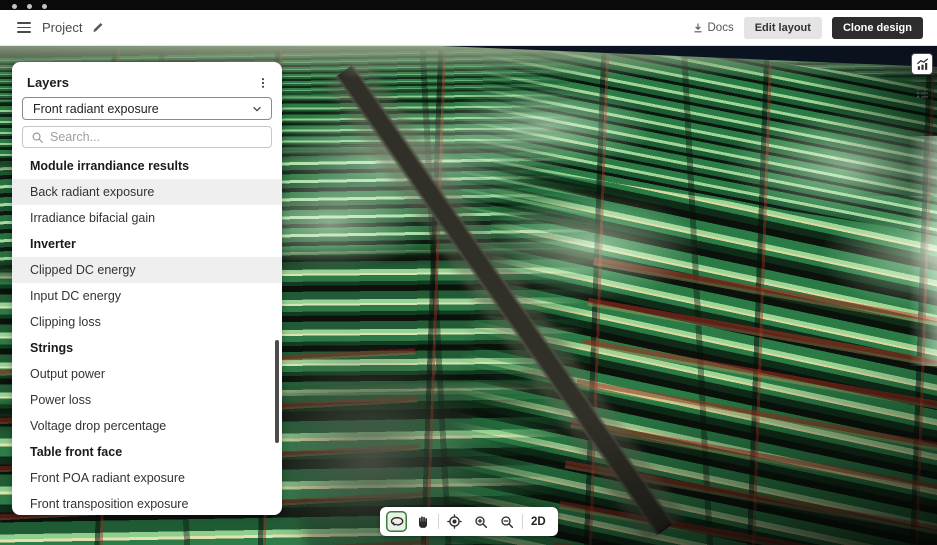 This screenshot has width=937, height=545. Describe the element at coordinates (263, 83) in the screenshot. I see `kebab-menu-icon` at that location.